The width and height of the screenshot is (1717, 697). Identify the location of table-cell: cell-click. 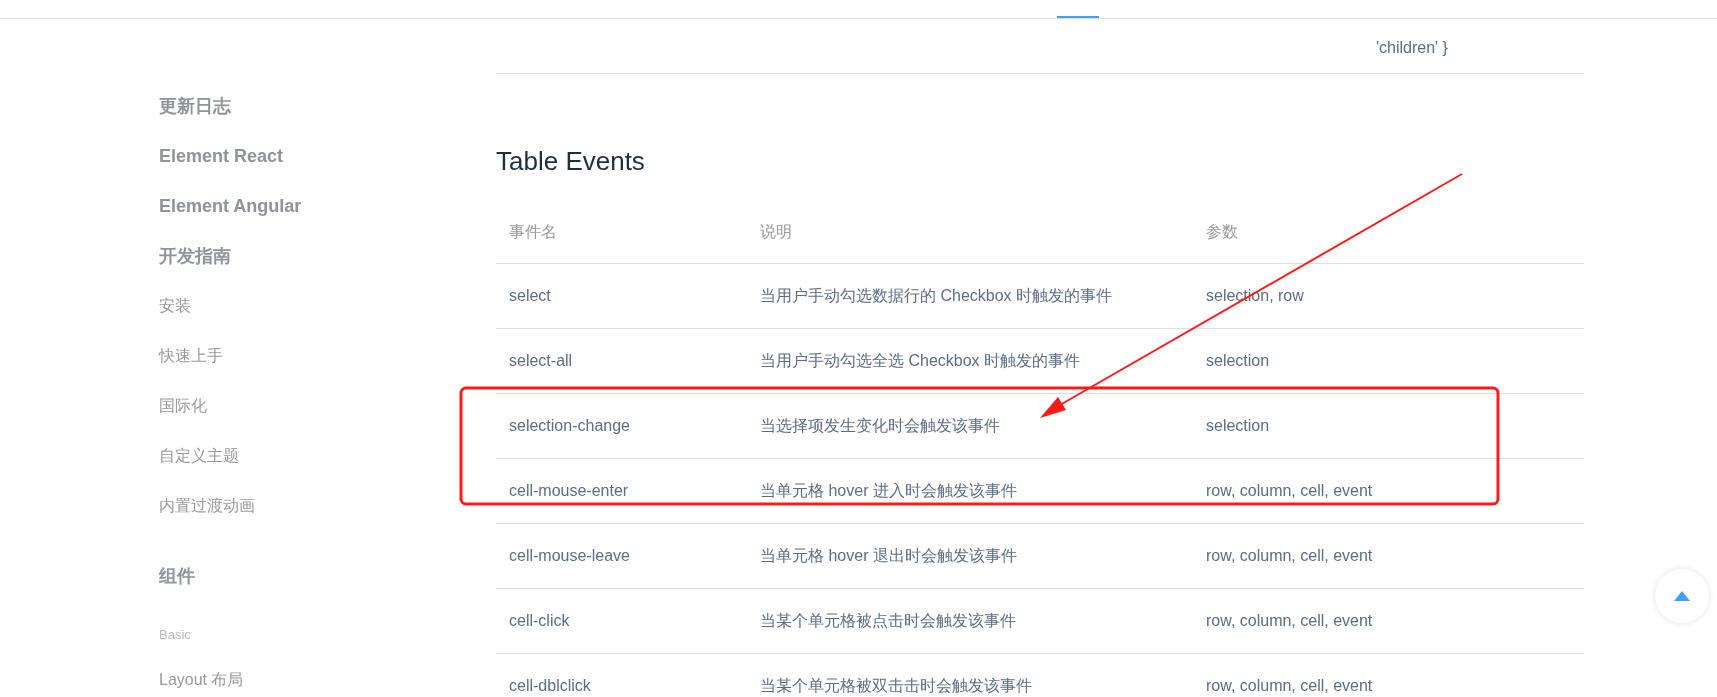
(539, 620).